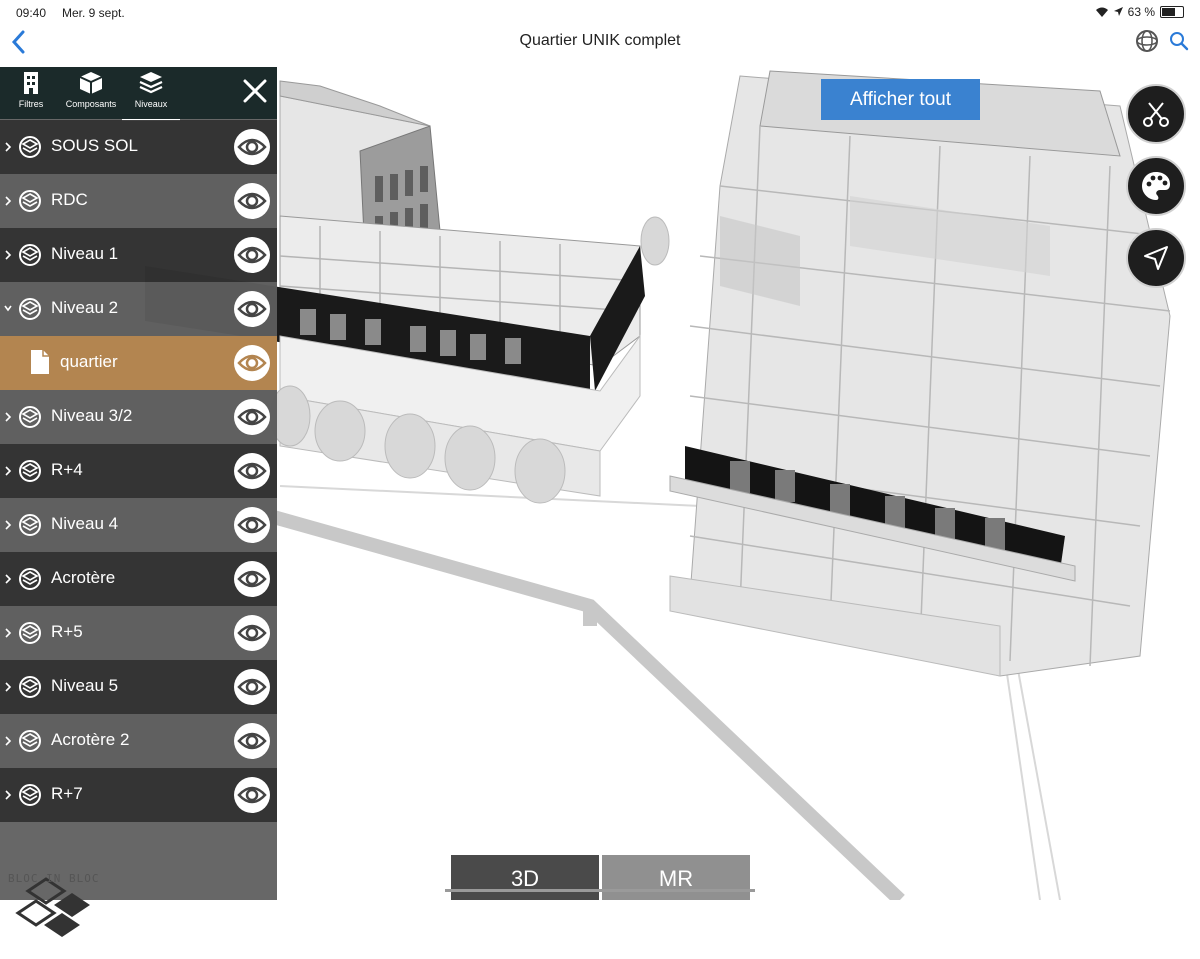  Describe the element at coordinates (138, 309) in the screenshot. I see `level-row: Niveau 2` at that location.